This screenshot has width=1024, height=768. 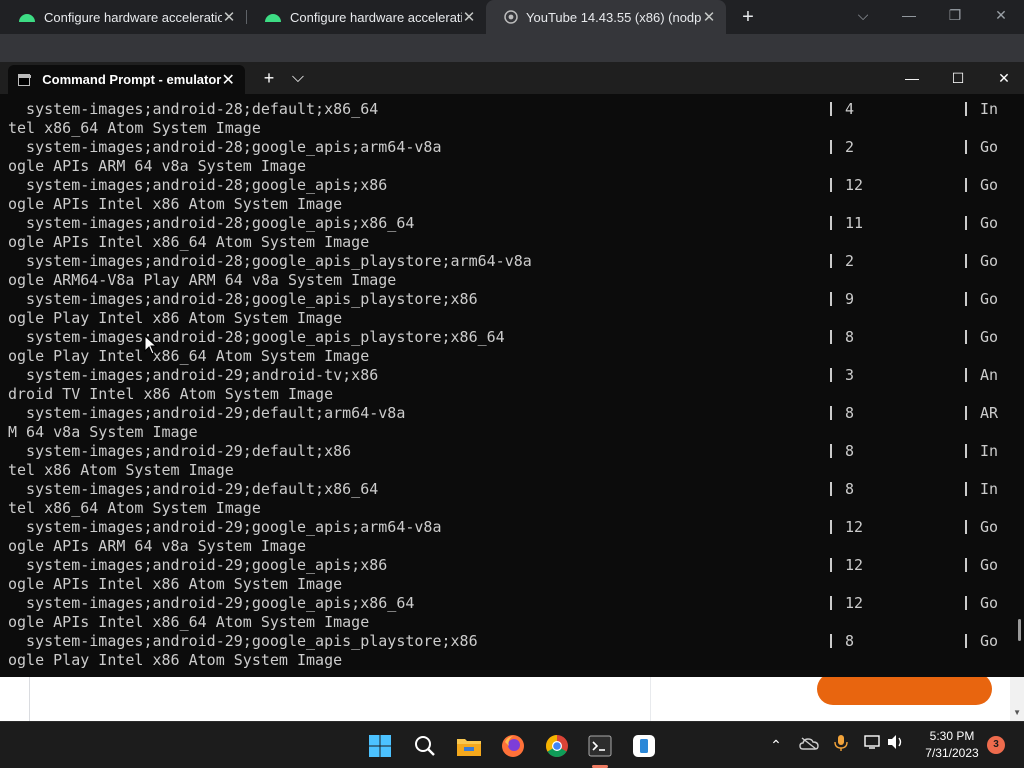 I want to click on network-icon, so click(x=873, y=745).